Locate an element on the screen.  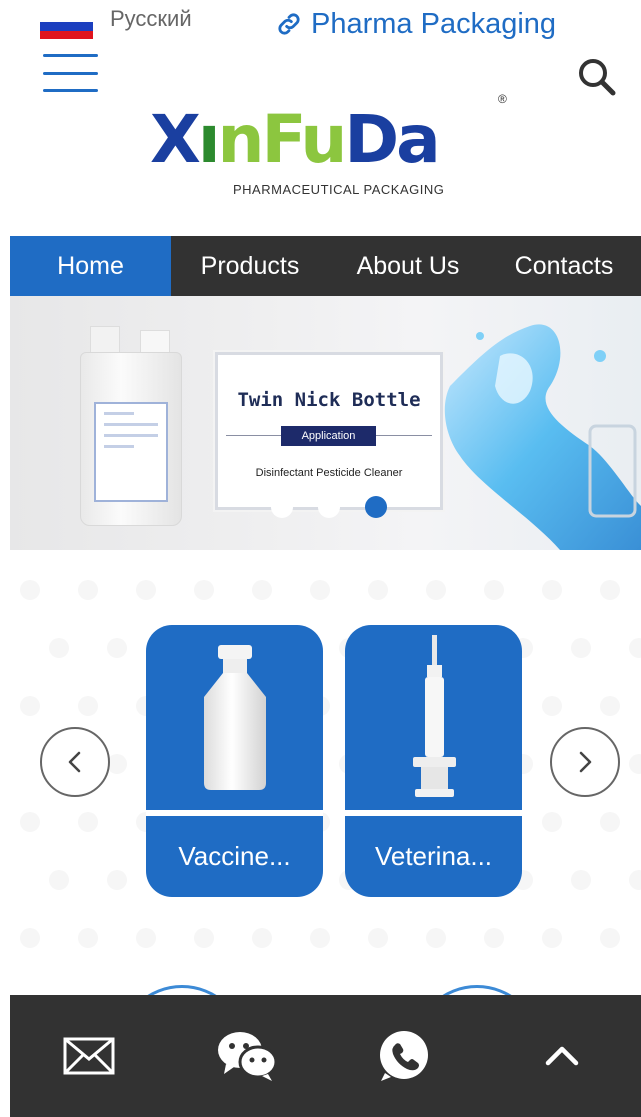
back-to-top-button is located at coordinates (562, 1056).